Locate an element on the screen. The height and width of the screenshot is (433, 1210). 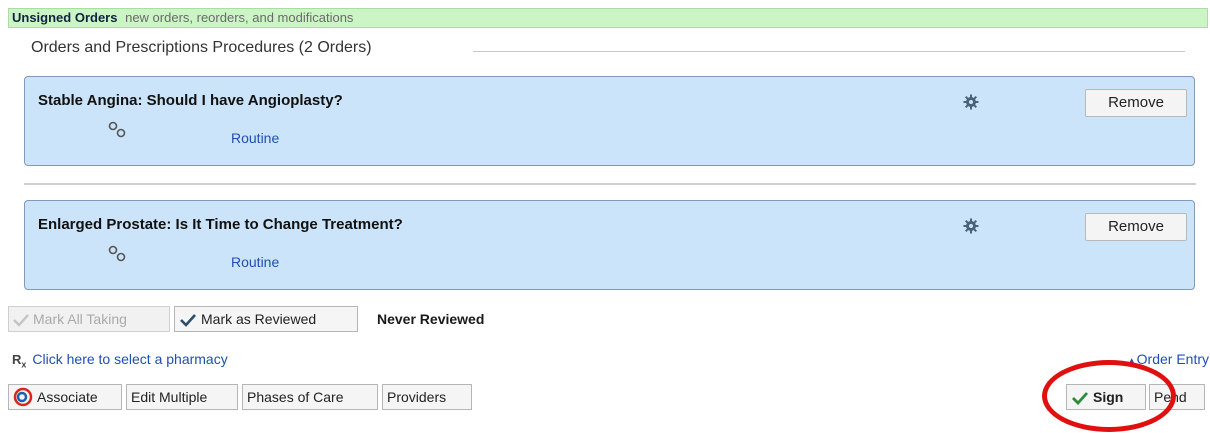
mark-as-reviewed-label: Mark as Reviewed is located at coordinates (259, 319).